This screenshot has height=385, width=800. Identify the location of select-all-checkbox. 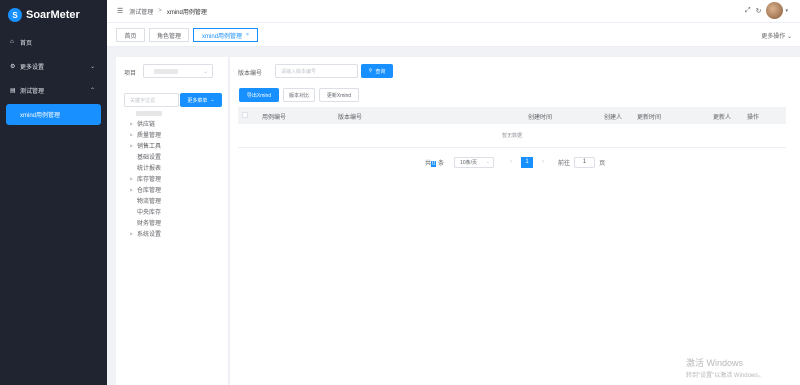
(245, 115).